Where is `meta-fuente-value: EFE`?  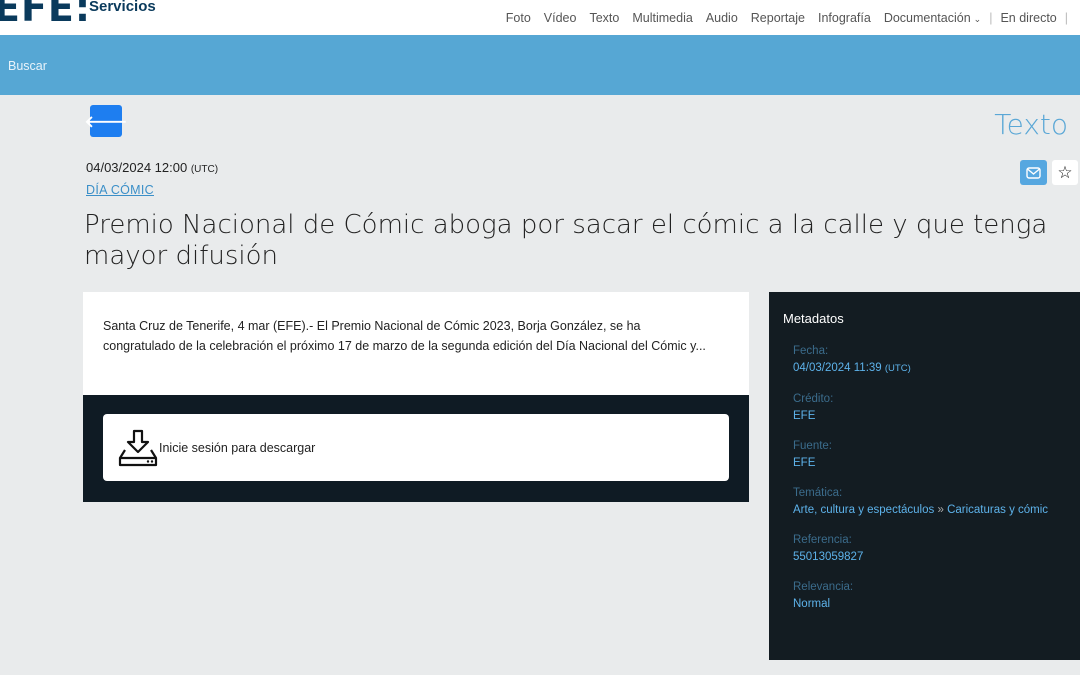 meta-fuente-value: EFE is located at coordinates (804, 463).